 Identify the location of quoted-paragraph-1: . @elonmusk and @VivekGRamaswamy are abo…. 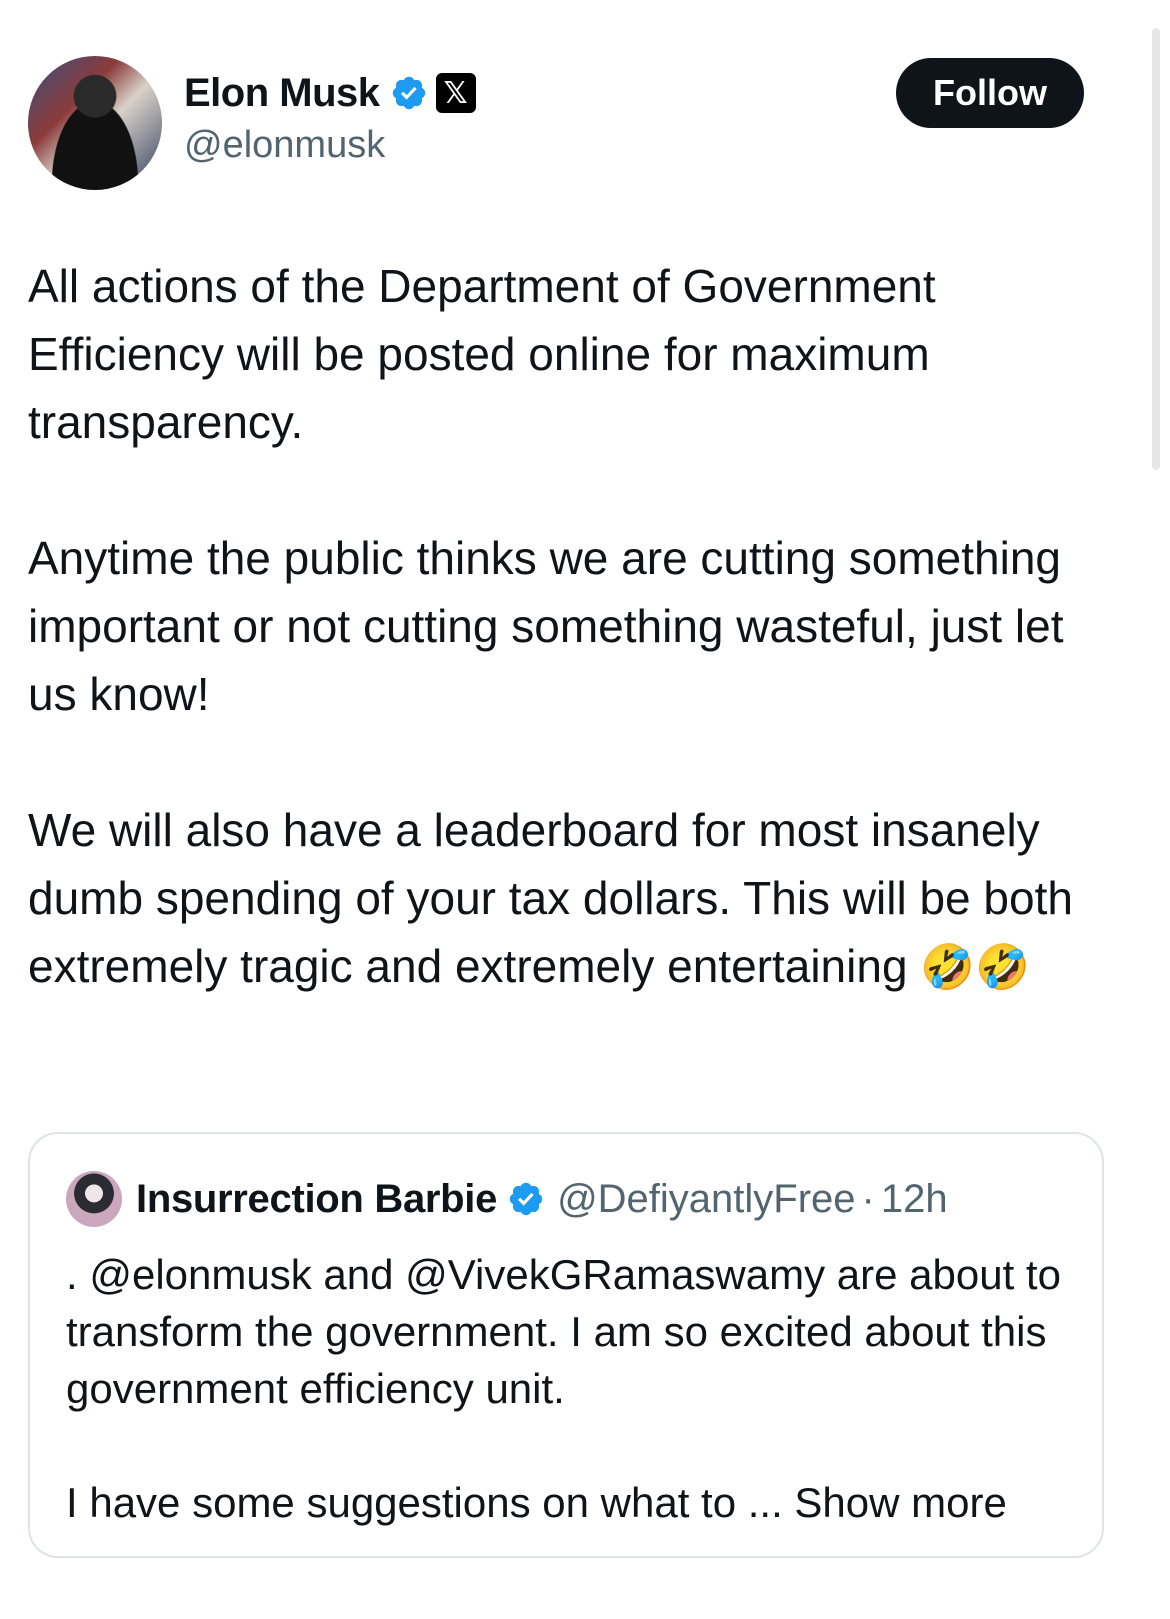
(569, 1331).